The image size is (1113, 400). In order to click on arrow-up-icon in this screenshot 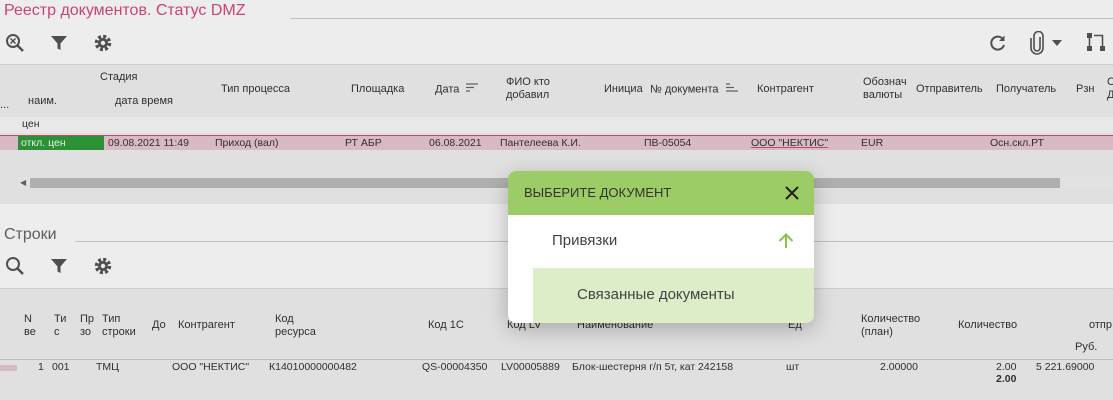, I will do `click(786, 241)`.